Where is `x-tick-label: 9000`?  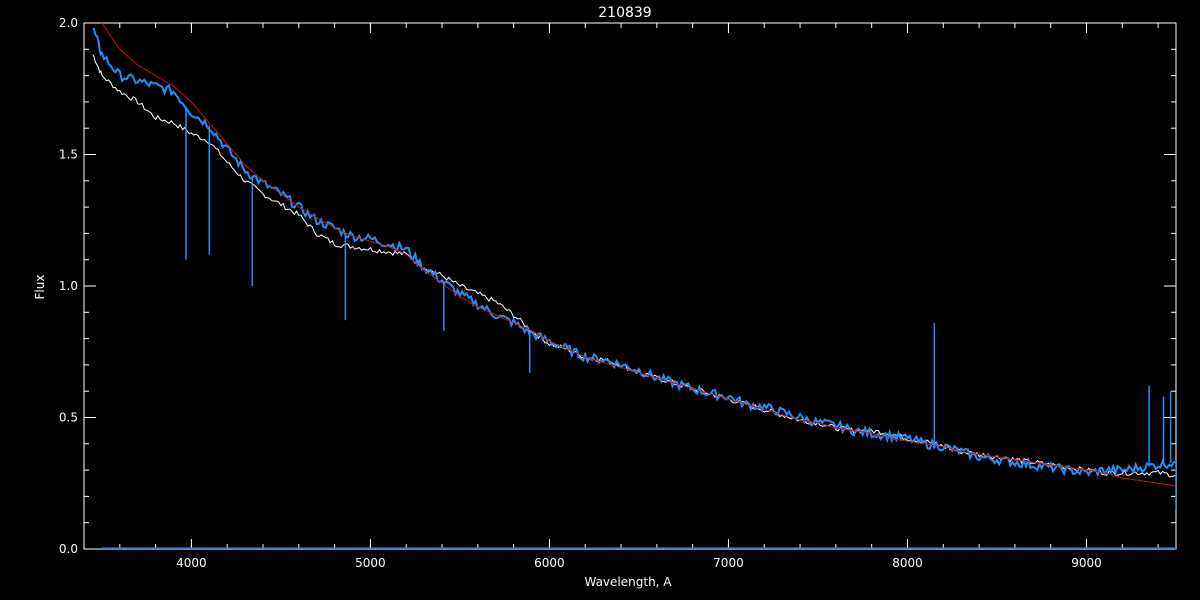 x-tick-label: 9000 is located at coordinates (1086, 563).